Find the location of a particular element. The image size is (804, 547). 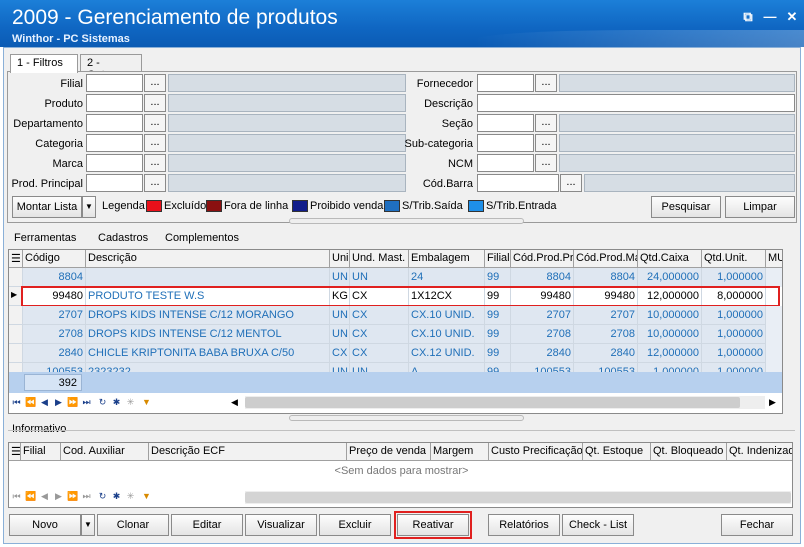

restore-icon: ⧉ is located at coordinates (748, 17).